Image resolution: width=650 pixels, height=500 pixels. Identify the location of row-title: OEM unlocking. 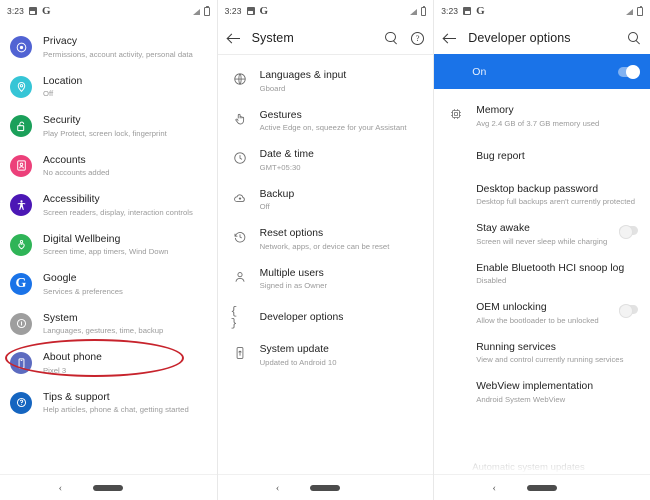
(511, 307).